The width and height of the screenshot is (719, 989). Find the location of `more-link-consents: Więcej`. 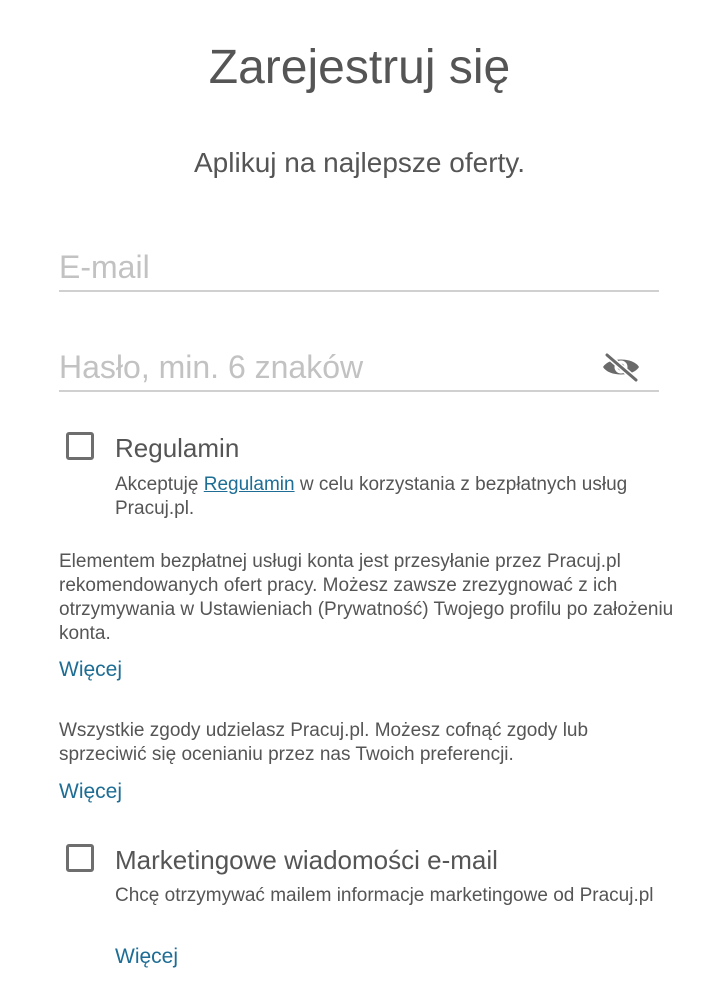

more-link-consents: Więcej is located at coordinates (90, 792).